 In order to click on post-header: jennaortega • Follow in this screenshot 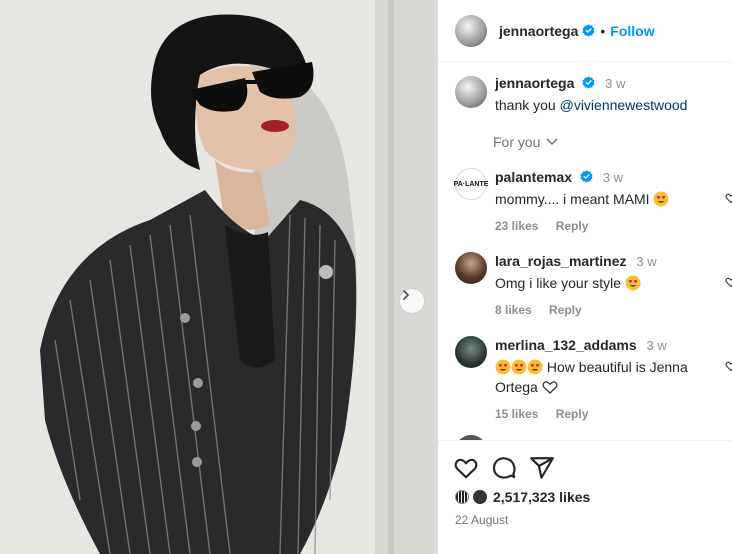, I will do `click(585, 31)`.